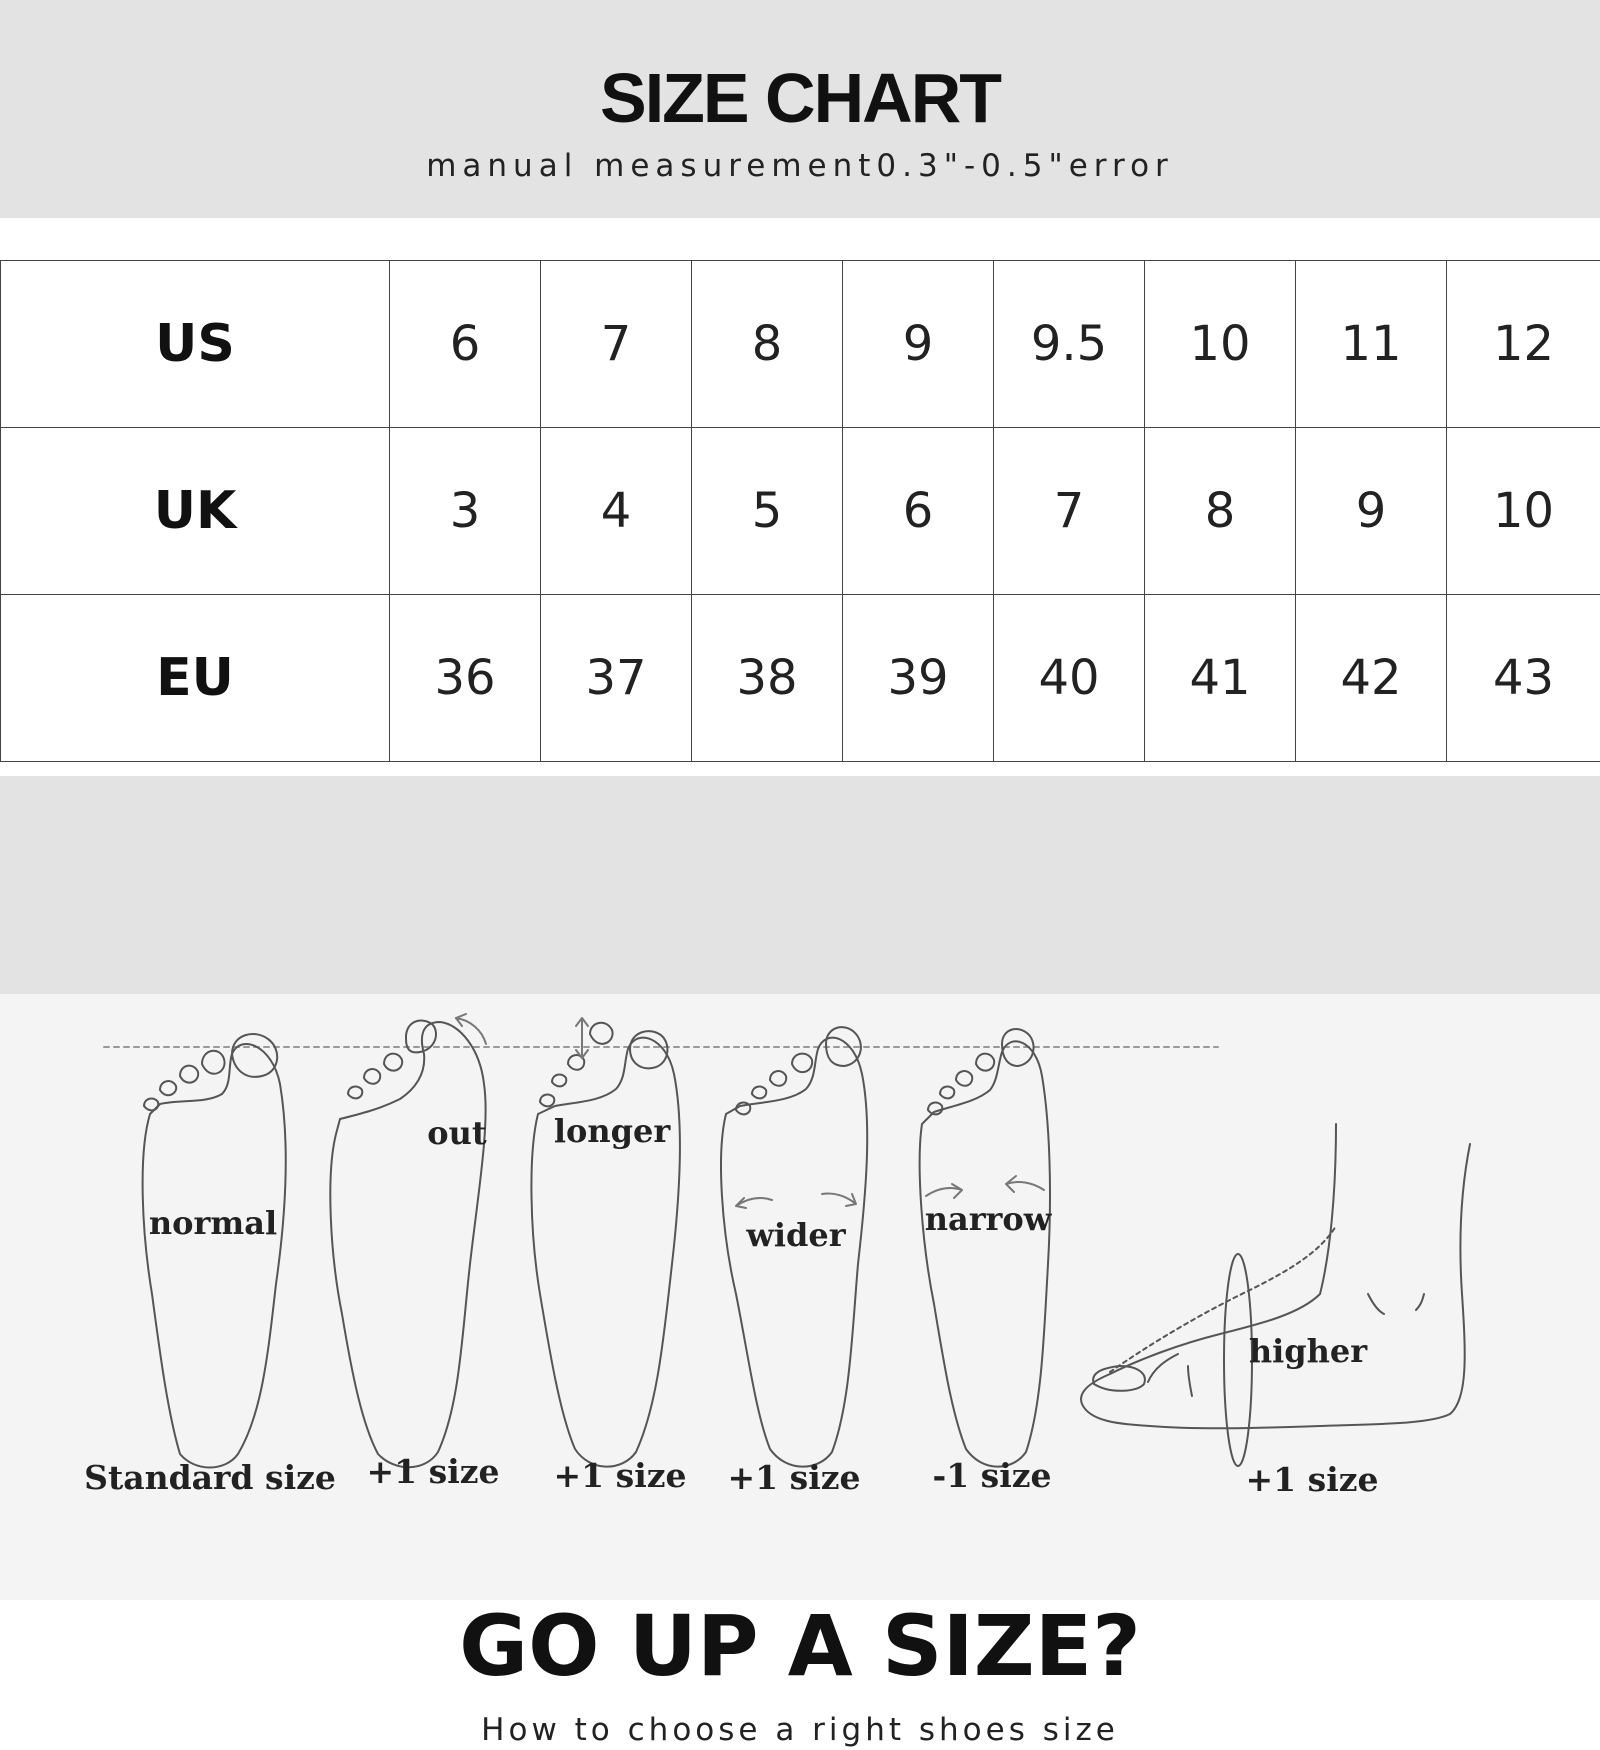 This screenshot has height=1750, width=1600. What do you see at coordinates (795, 1235) in the screenshot?
I see `foot-label-wider: wider` at bounding box center [795, 1235].